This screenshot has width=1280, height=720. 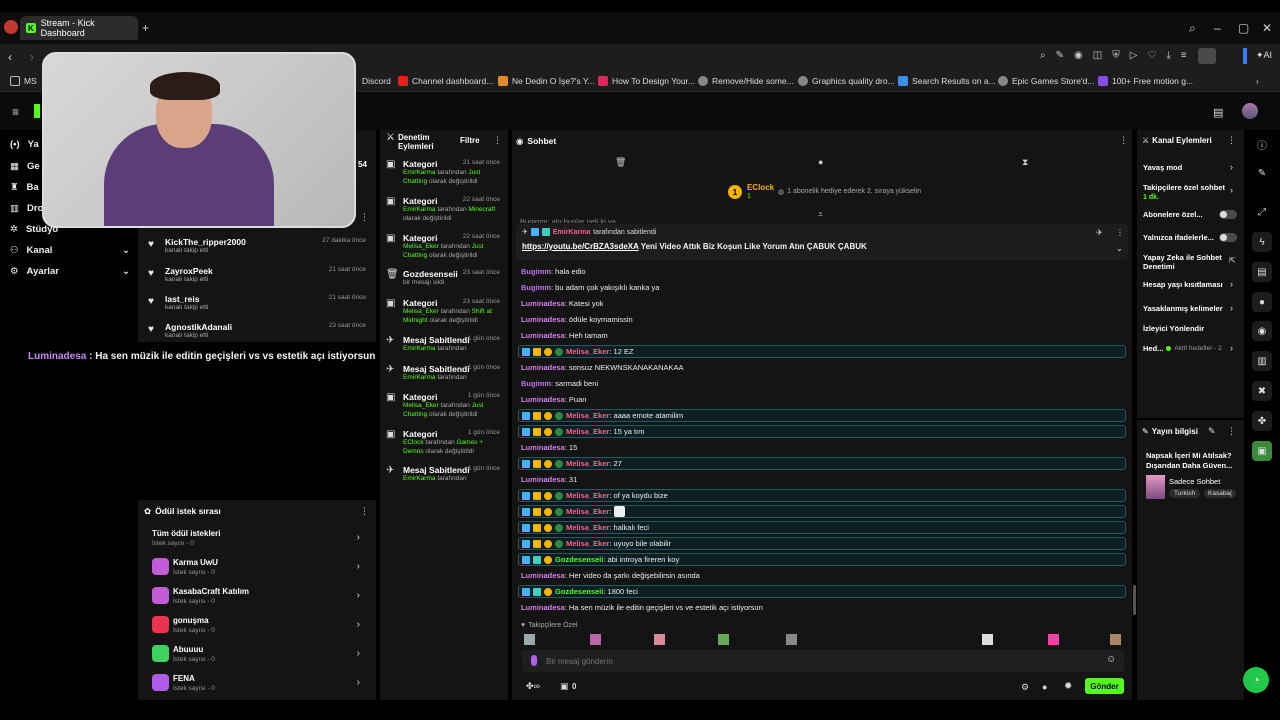 I want to click on chat-message-input, so click(x=816, y=661).